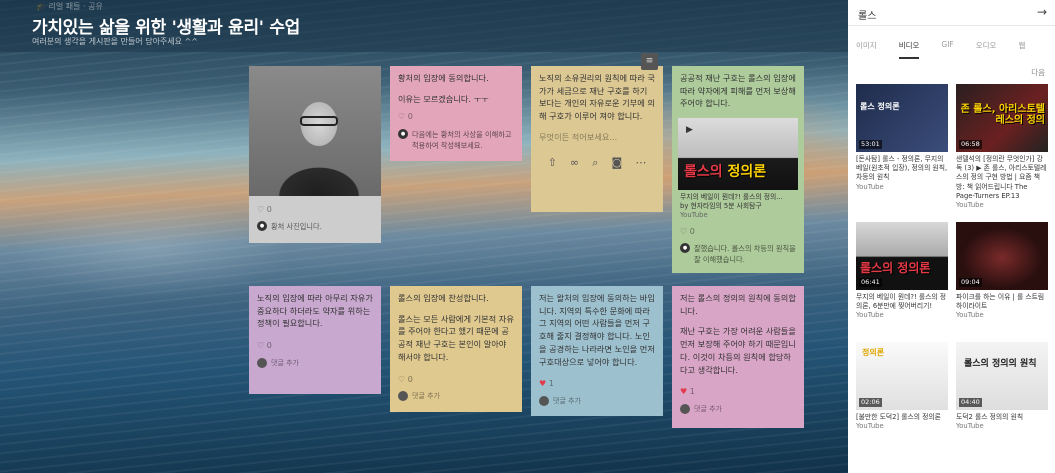 The image size is (1055, 473). What do you see at coordinates (986, 47) in the screenshot?
I see `tab-audio: 오디오` at bounding box center [986, 47].